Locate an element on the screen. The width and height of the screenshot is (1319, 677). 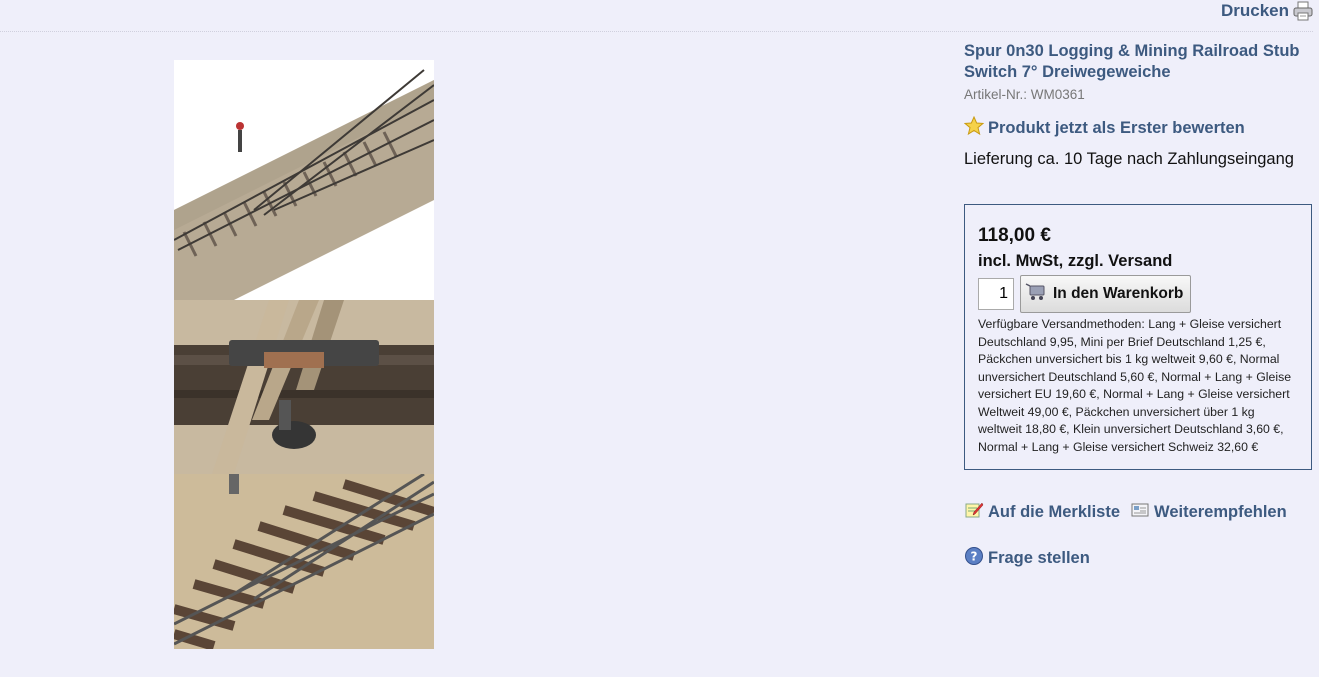
envelope-icon is located at coordinates (1140, 512).